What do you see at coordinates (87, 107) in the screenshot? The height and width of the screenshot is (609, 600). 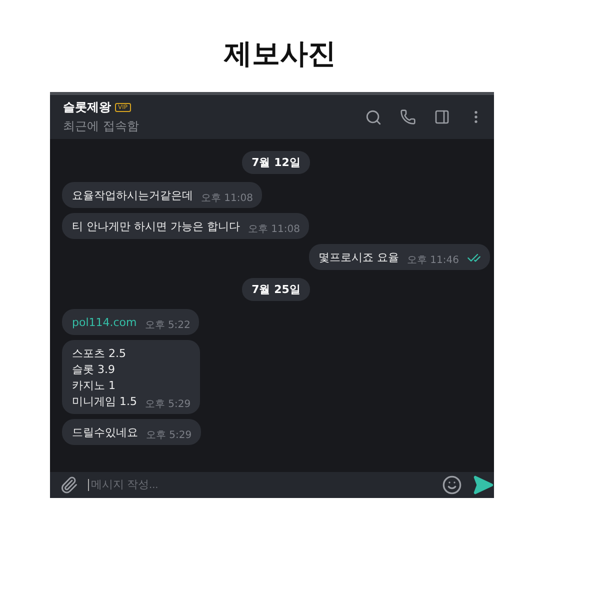 I see `contact-name: 슬롯제왕` at bounding box center [87, 107].